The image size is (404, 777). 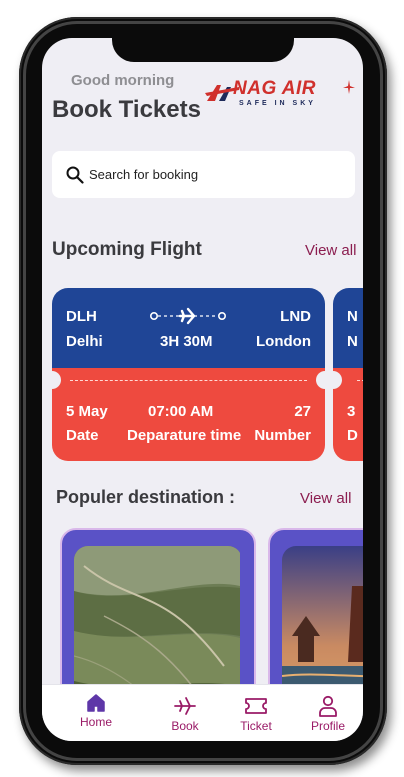 What do you see at coordinates (185, 706) in the screenshot?
I see `plane-icon` at bounding box center [185, 706].